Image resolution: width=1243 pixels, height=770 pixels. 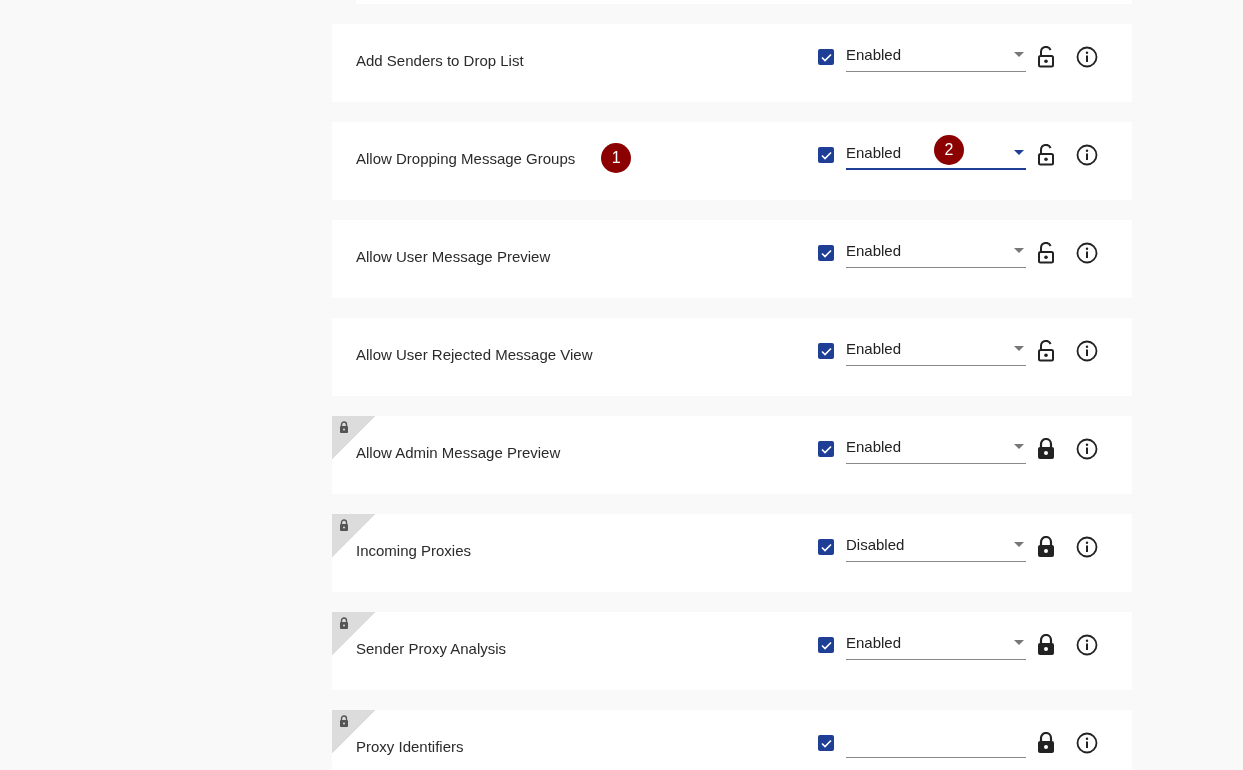 What do you see at coordinates (458, 452) in the screenshot?
I see `setting-label: Allow Admin Message Preview` at bounding box center [458, 452].